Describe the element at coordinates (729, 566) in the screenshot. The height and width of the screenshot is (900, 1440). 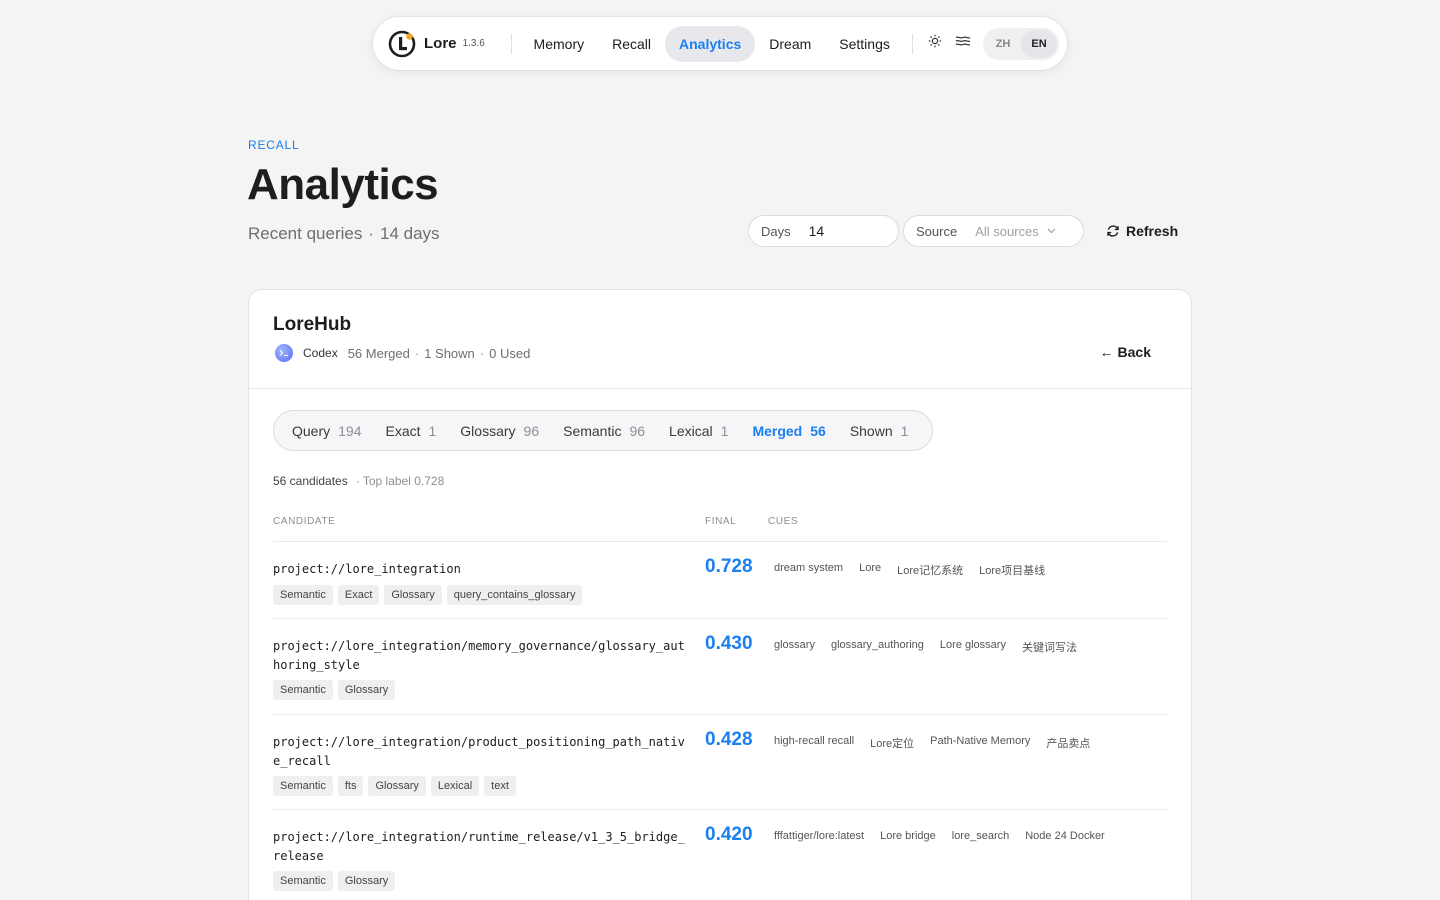
I see `final-score: 0.728` at that location.